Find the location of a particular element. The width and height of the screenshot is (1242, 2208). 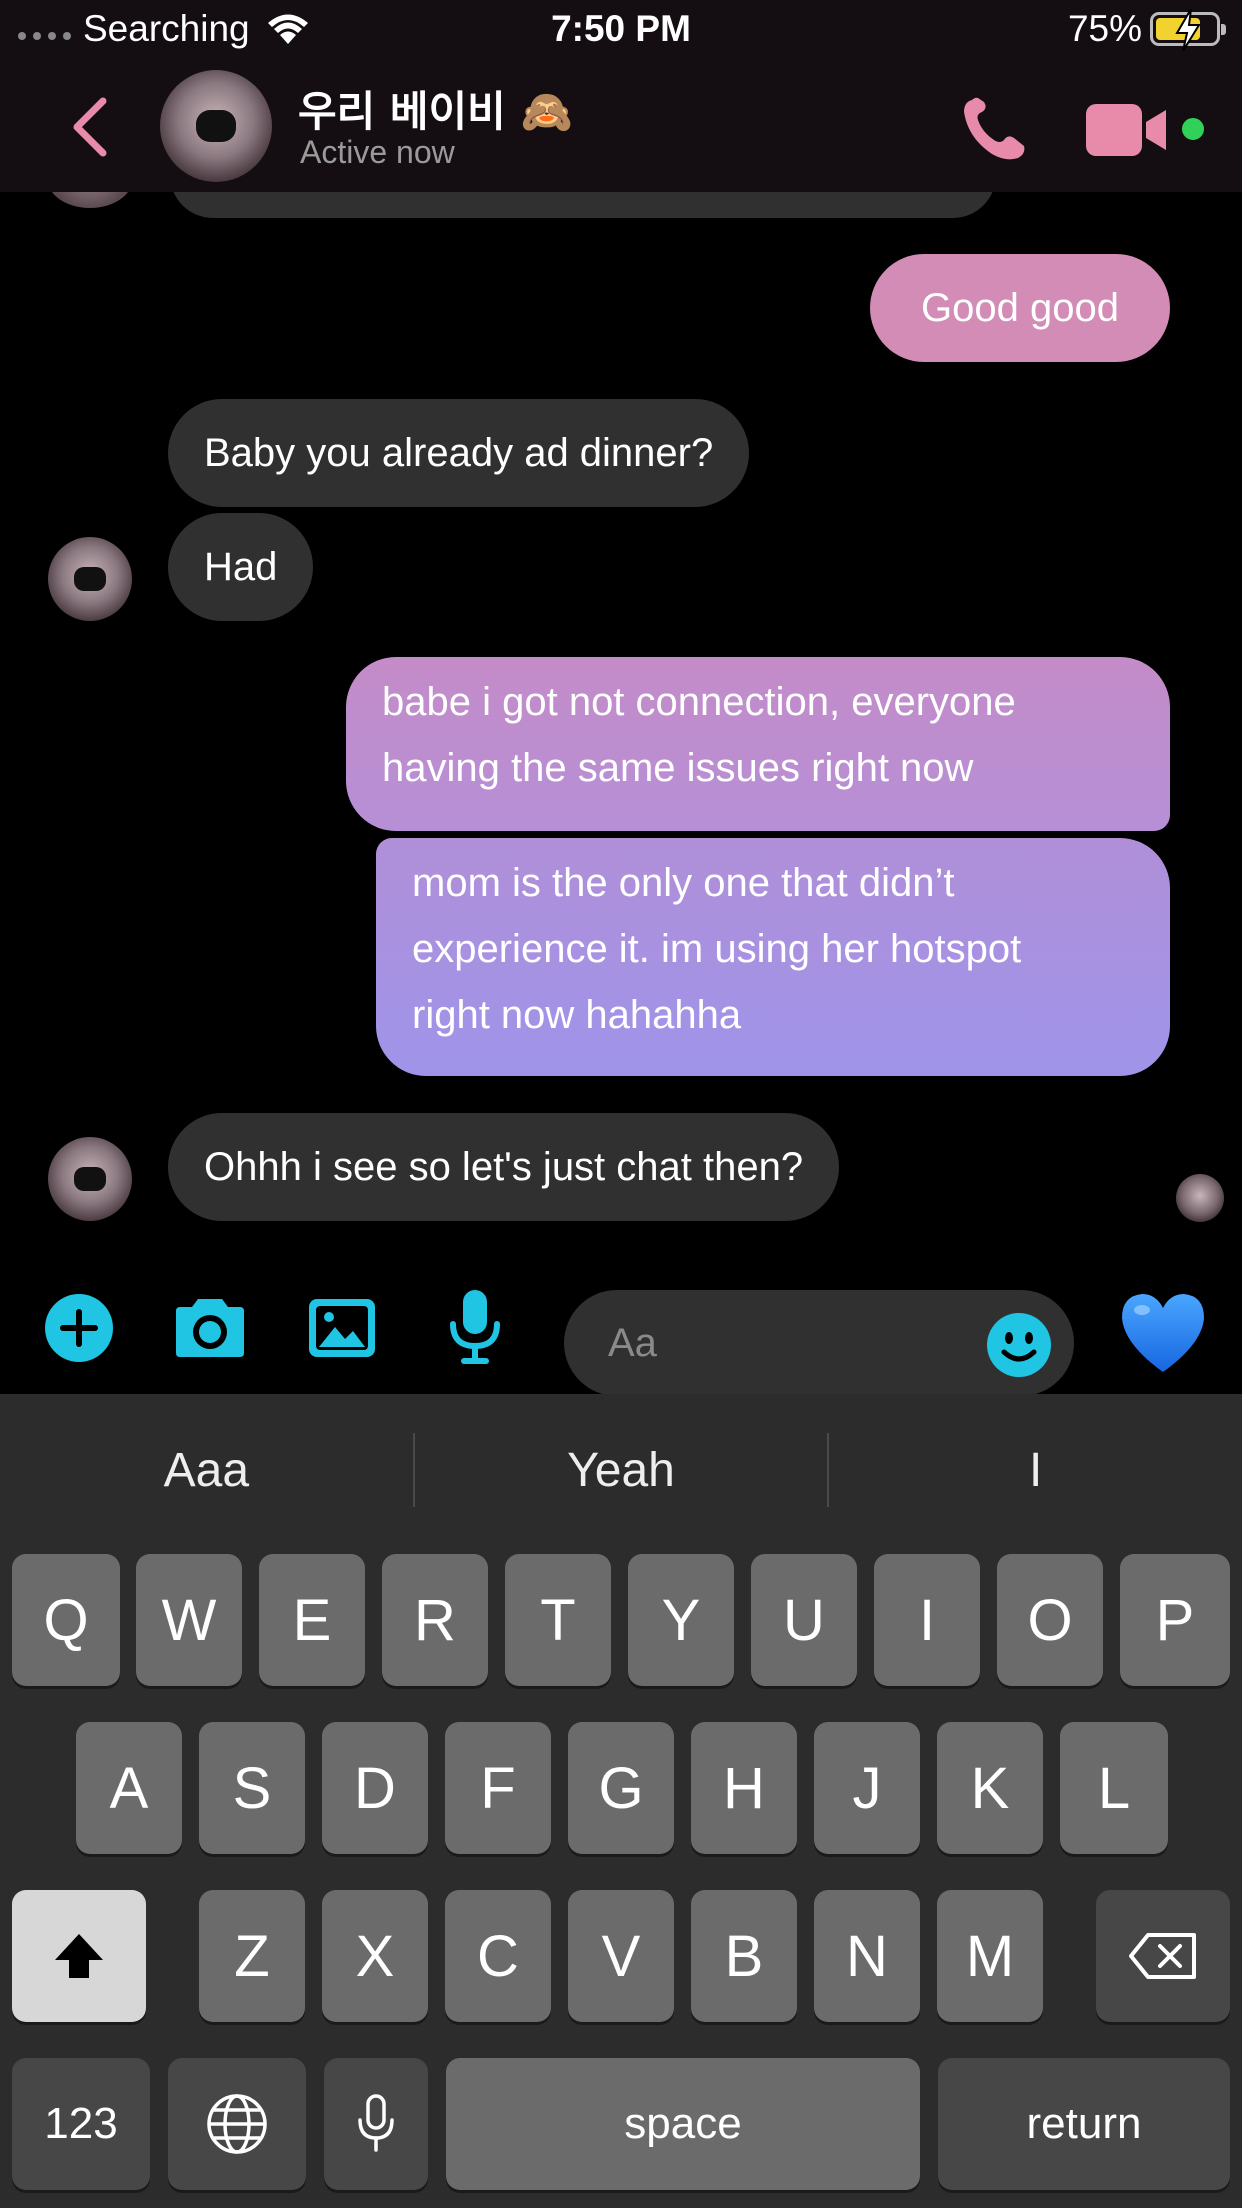

key-o: O is located at coordinates (1050, 1620).